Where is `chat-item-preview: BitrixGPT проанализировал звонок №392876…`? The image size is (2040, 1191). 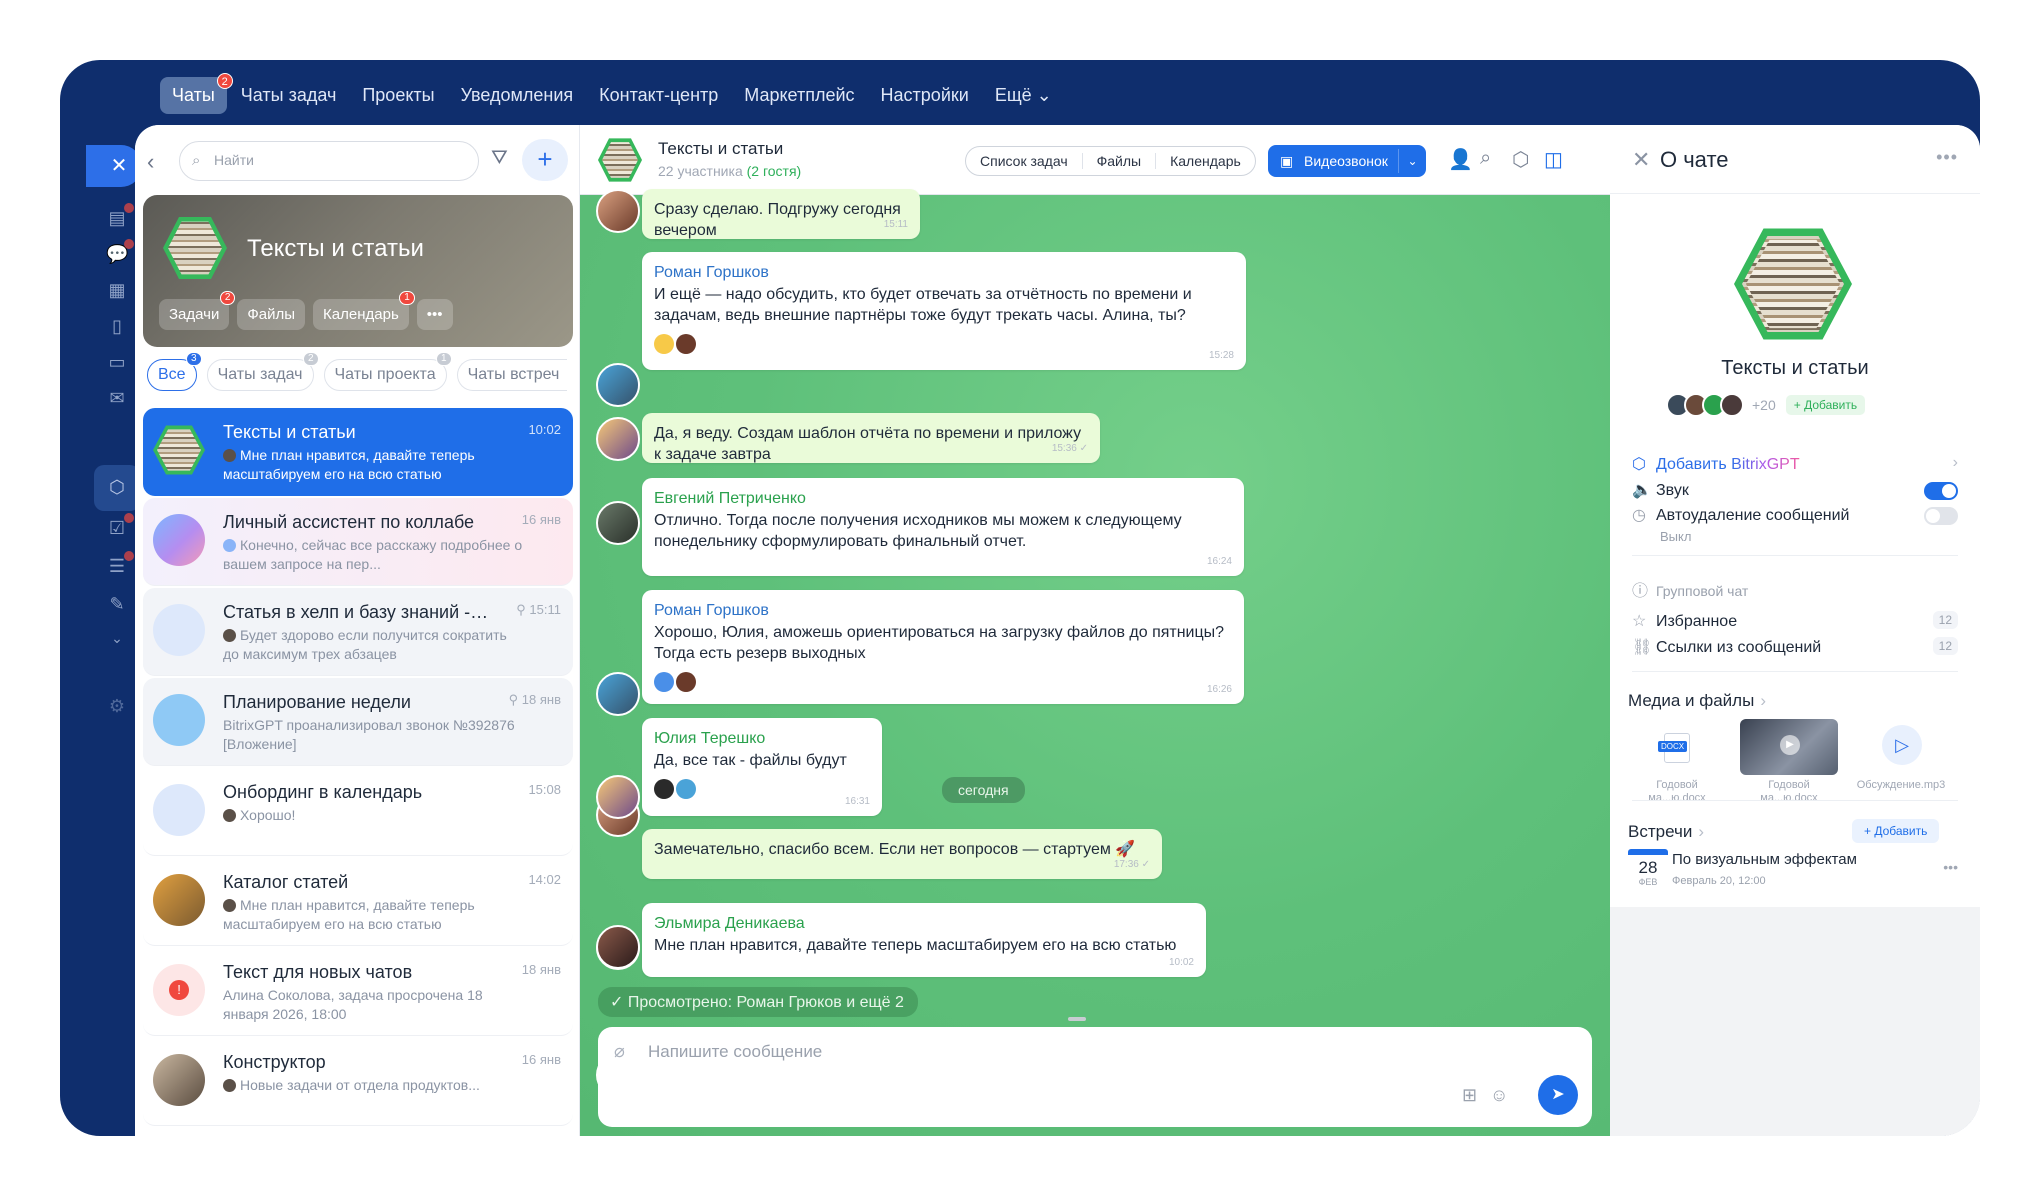
chat-item-preview: BitrixGPT проанализировал звонок №392876… is located at coordinates (369, 734).